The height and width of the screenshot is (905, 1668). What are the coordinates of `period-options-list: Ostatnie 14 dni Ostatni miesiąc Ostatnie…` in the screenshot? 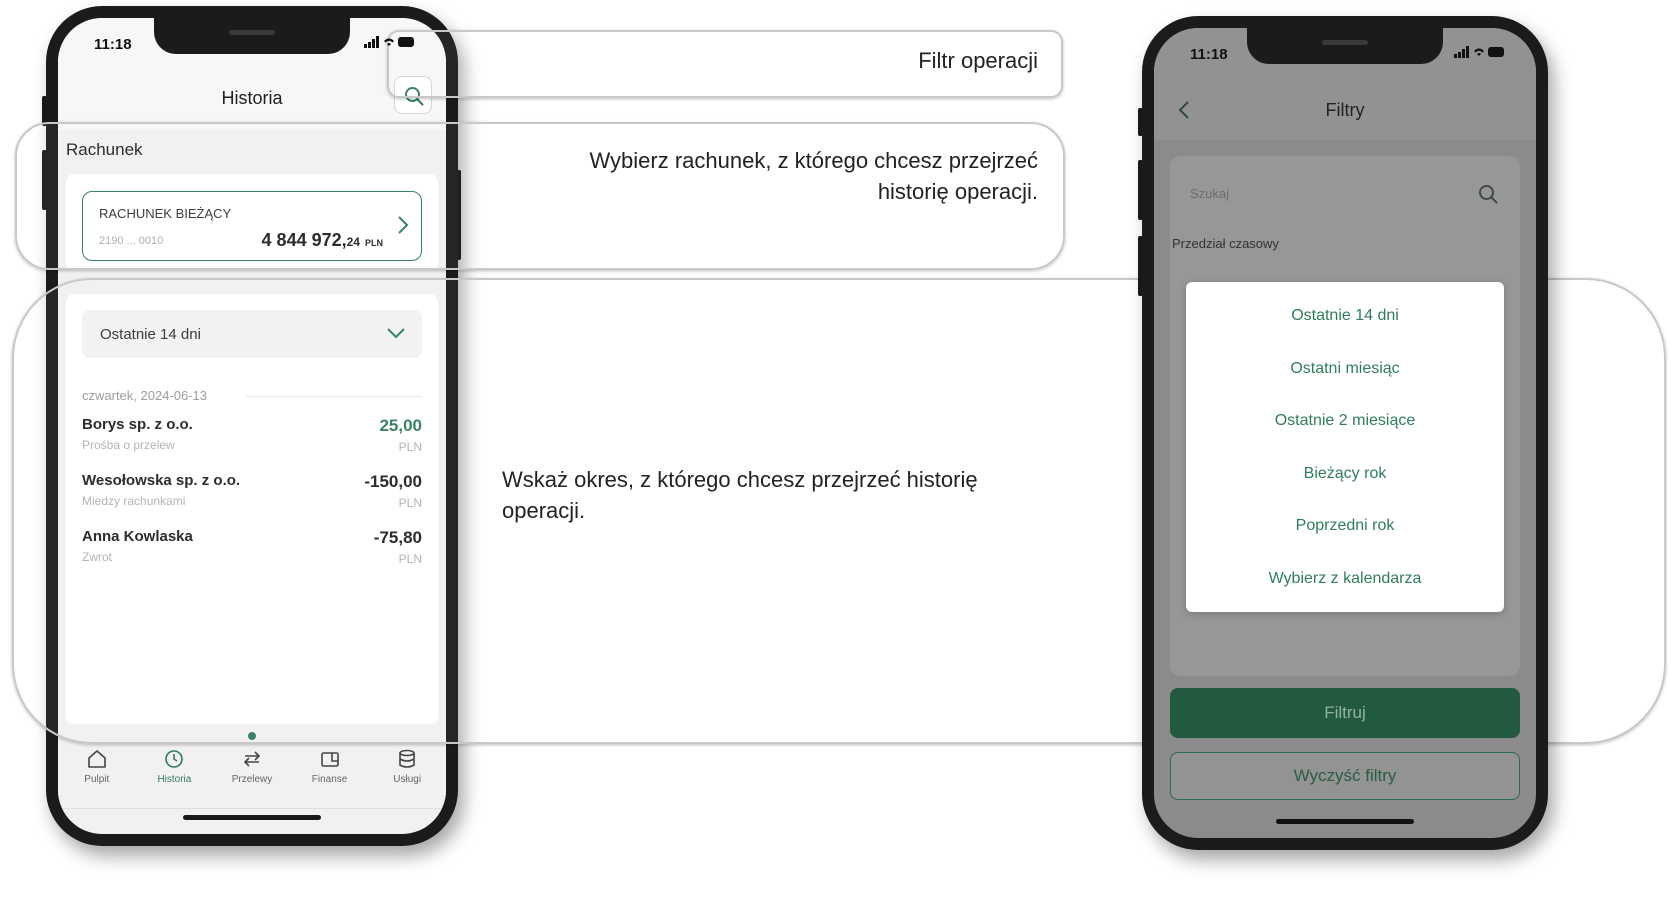 It's located at (1345, 447).